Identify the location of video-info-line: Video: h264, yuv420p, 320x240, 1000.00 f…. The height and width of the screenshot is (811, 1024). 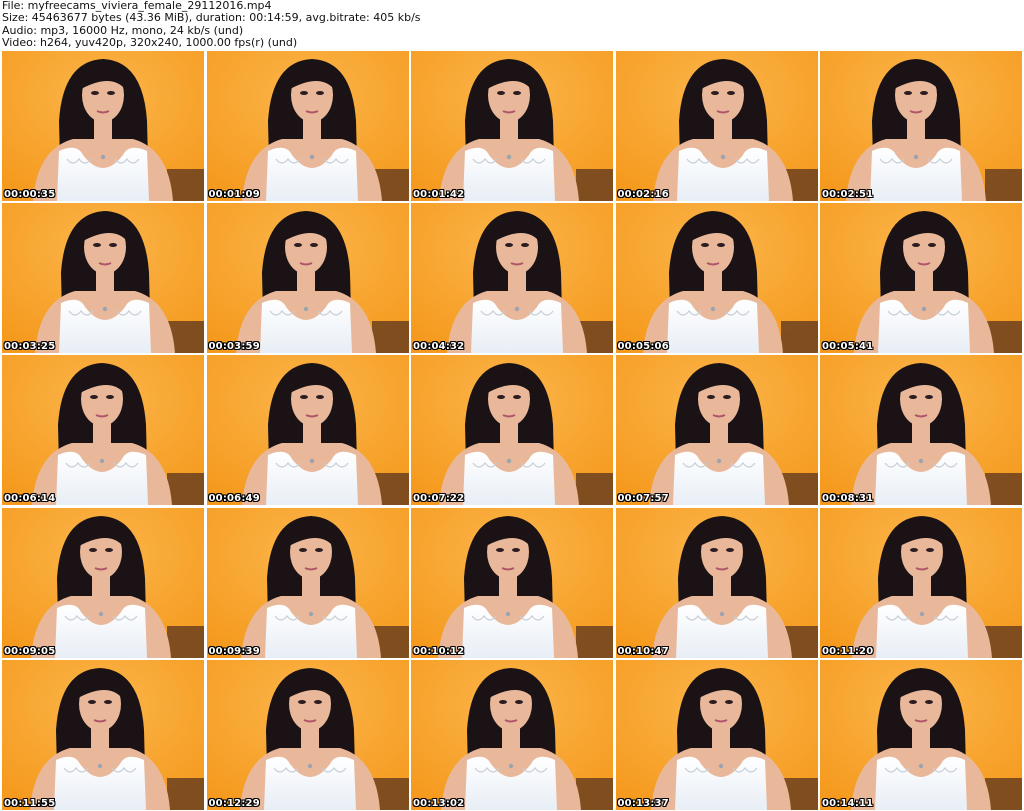
(150, 43).